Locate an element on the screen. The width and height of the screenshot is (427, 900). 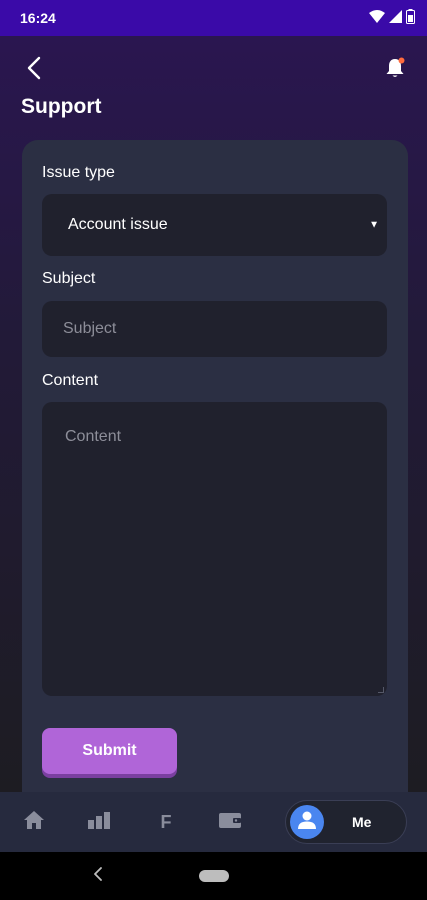
home-icon is located at coordinates (34, 822).